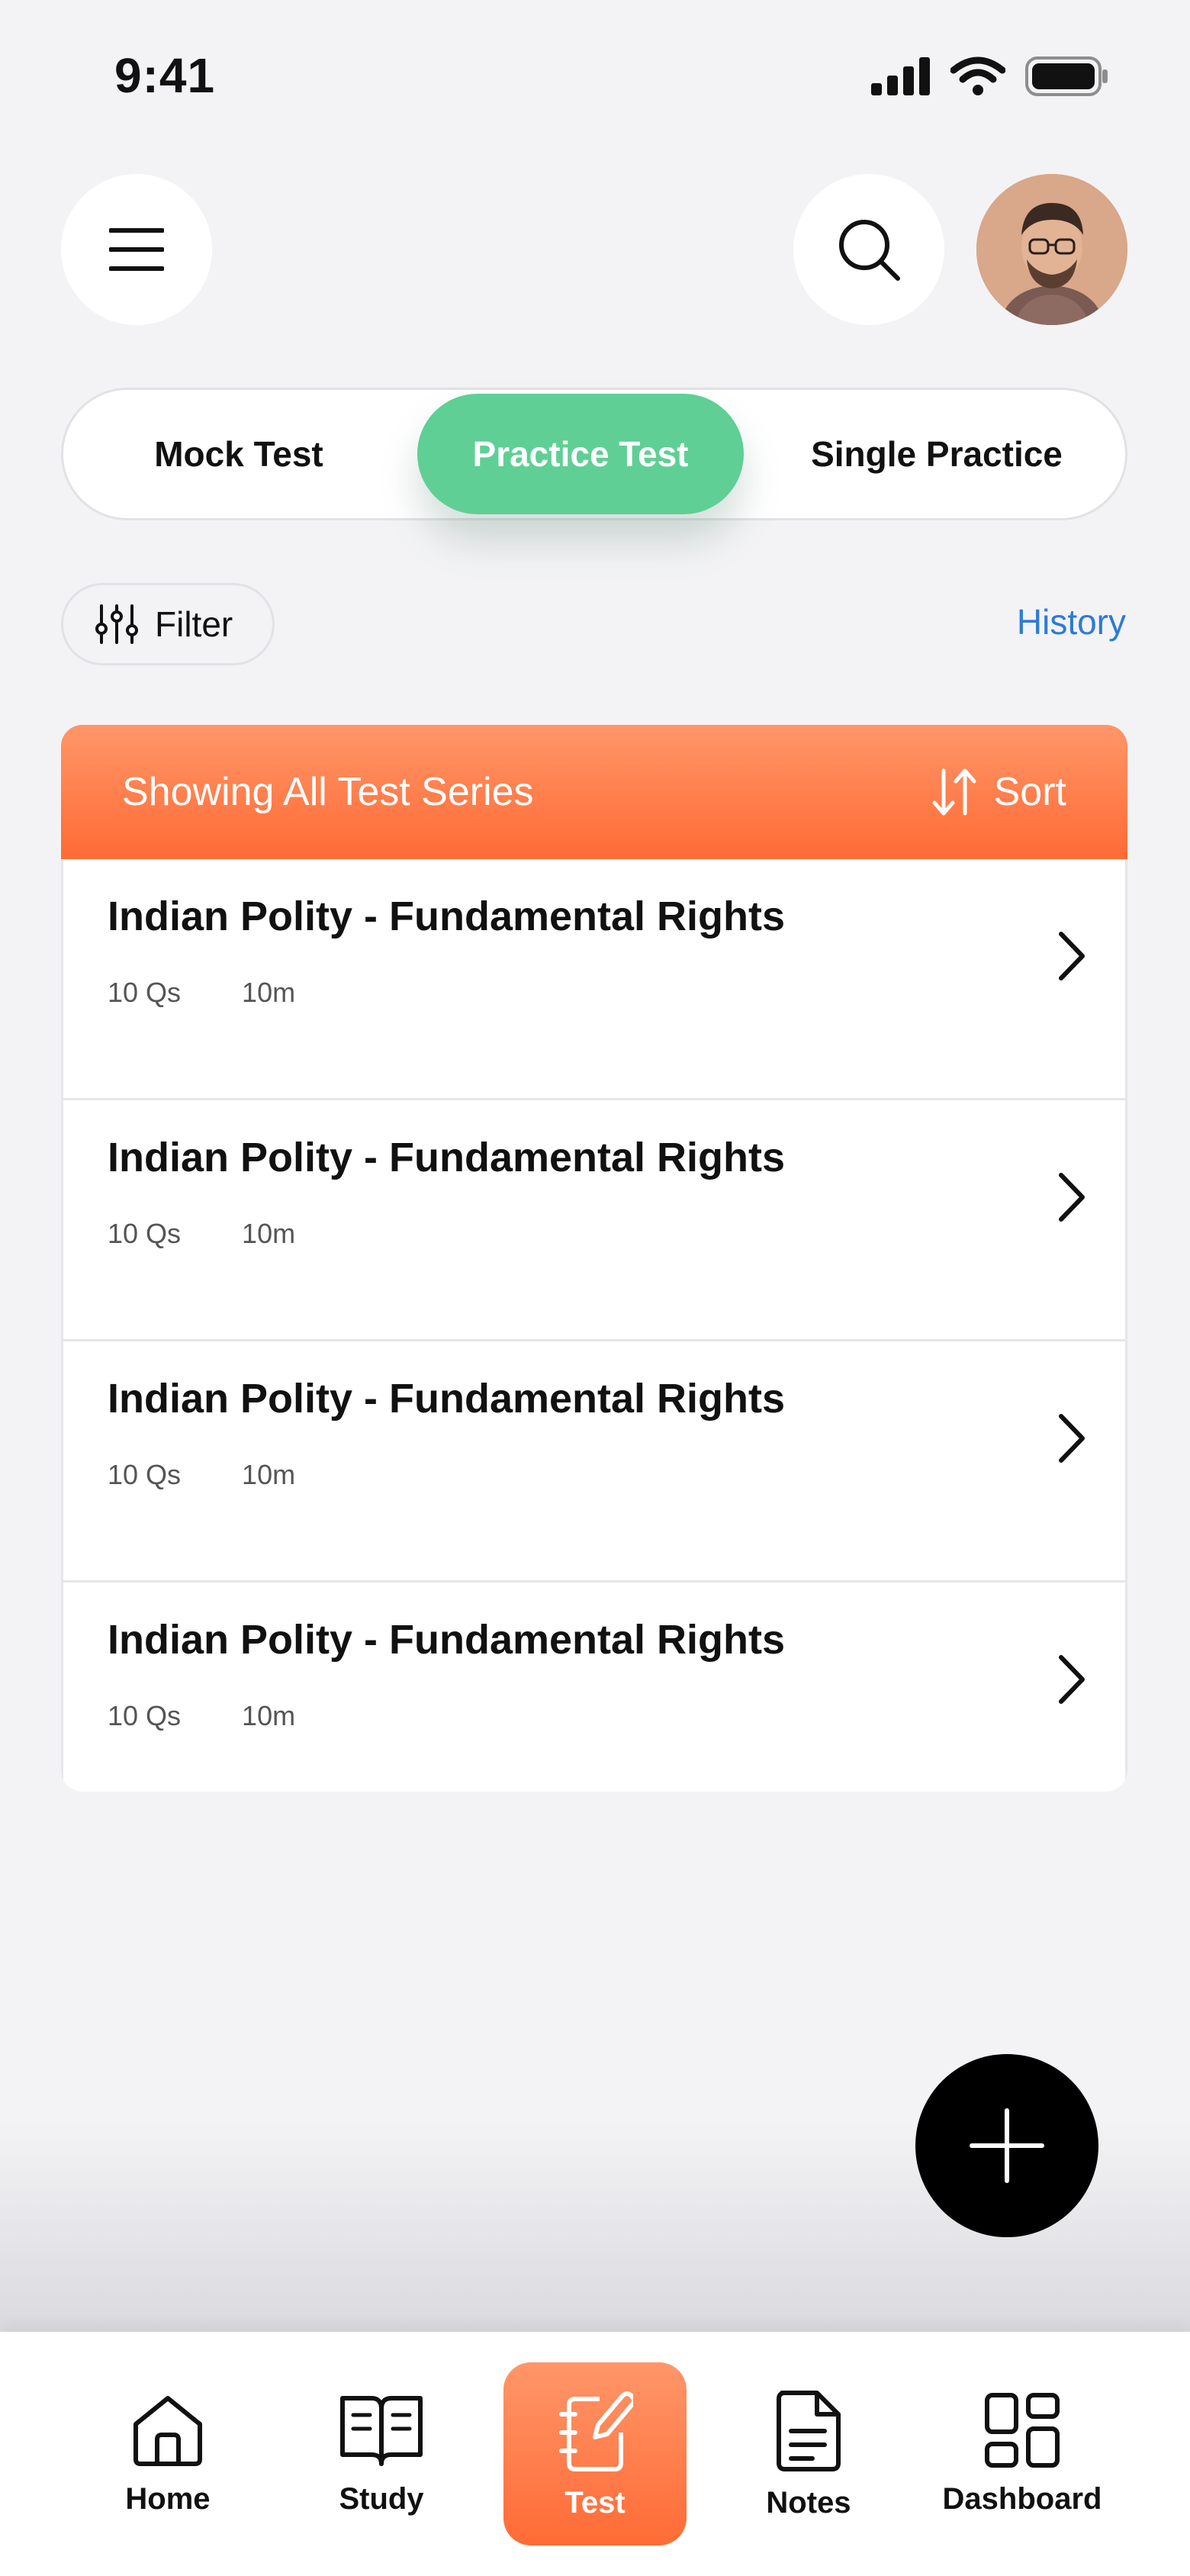 This screenshot has height=2576, width=1190. Describe the element at coordinates (328, 792) in the screenshot. I see `list-header-title: Showing All Test Series` at that location.